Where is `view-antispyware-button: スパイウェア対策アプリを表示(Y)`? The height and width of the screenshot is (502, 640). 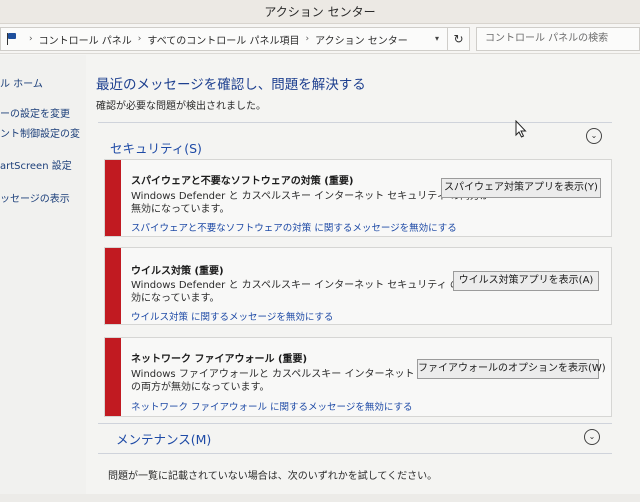 view-antispyware-button: スパイウェア対策アプリを表示(Y) is located at coordinates (521, 188).